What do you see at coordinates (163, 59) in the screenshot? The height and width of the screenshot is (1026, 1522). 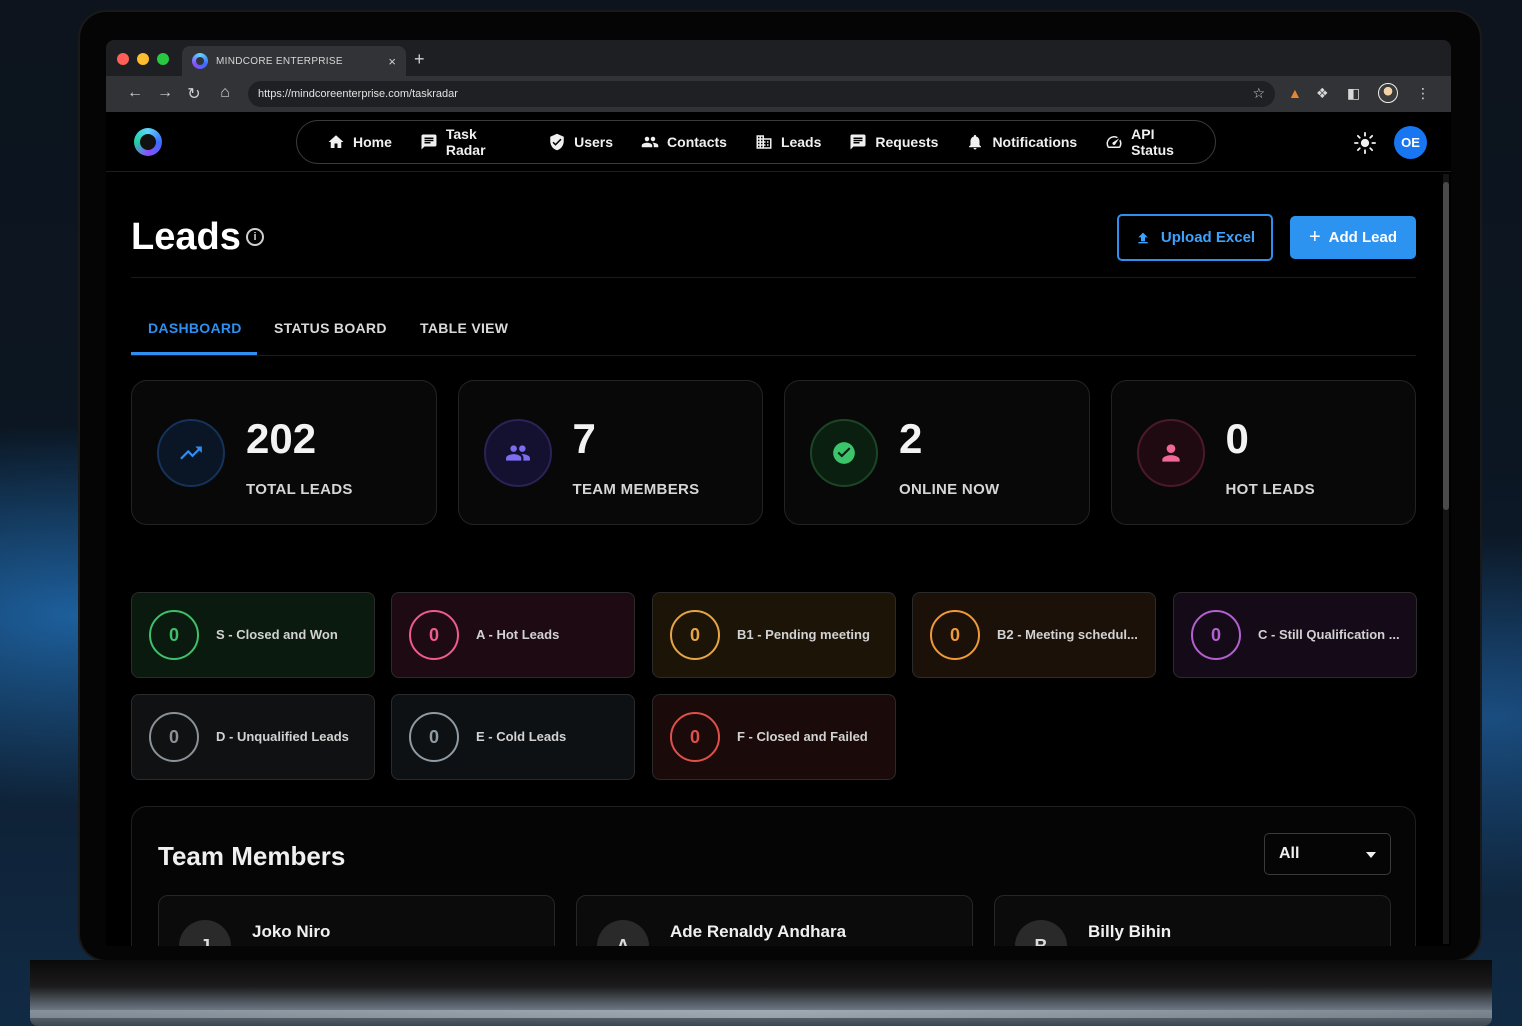 I see `maximize-window-button` at bounding box center [163, 59].